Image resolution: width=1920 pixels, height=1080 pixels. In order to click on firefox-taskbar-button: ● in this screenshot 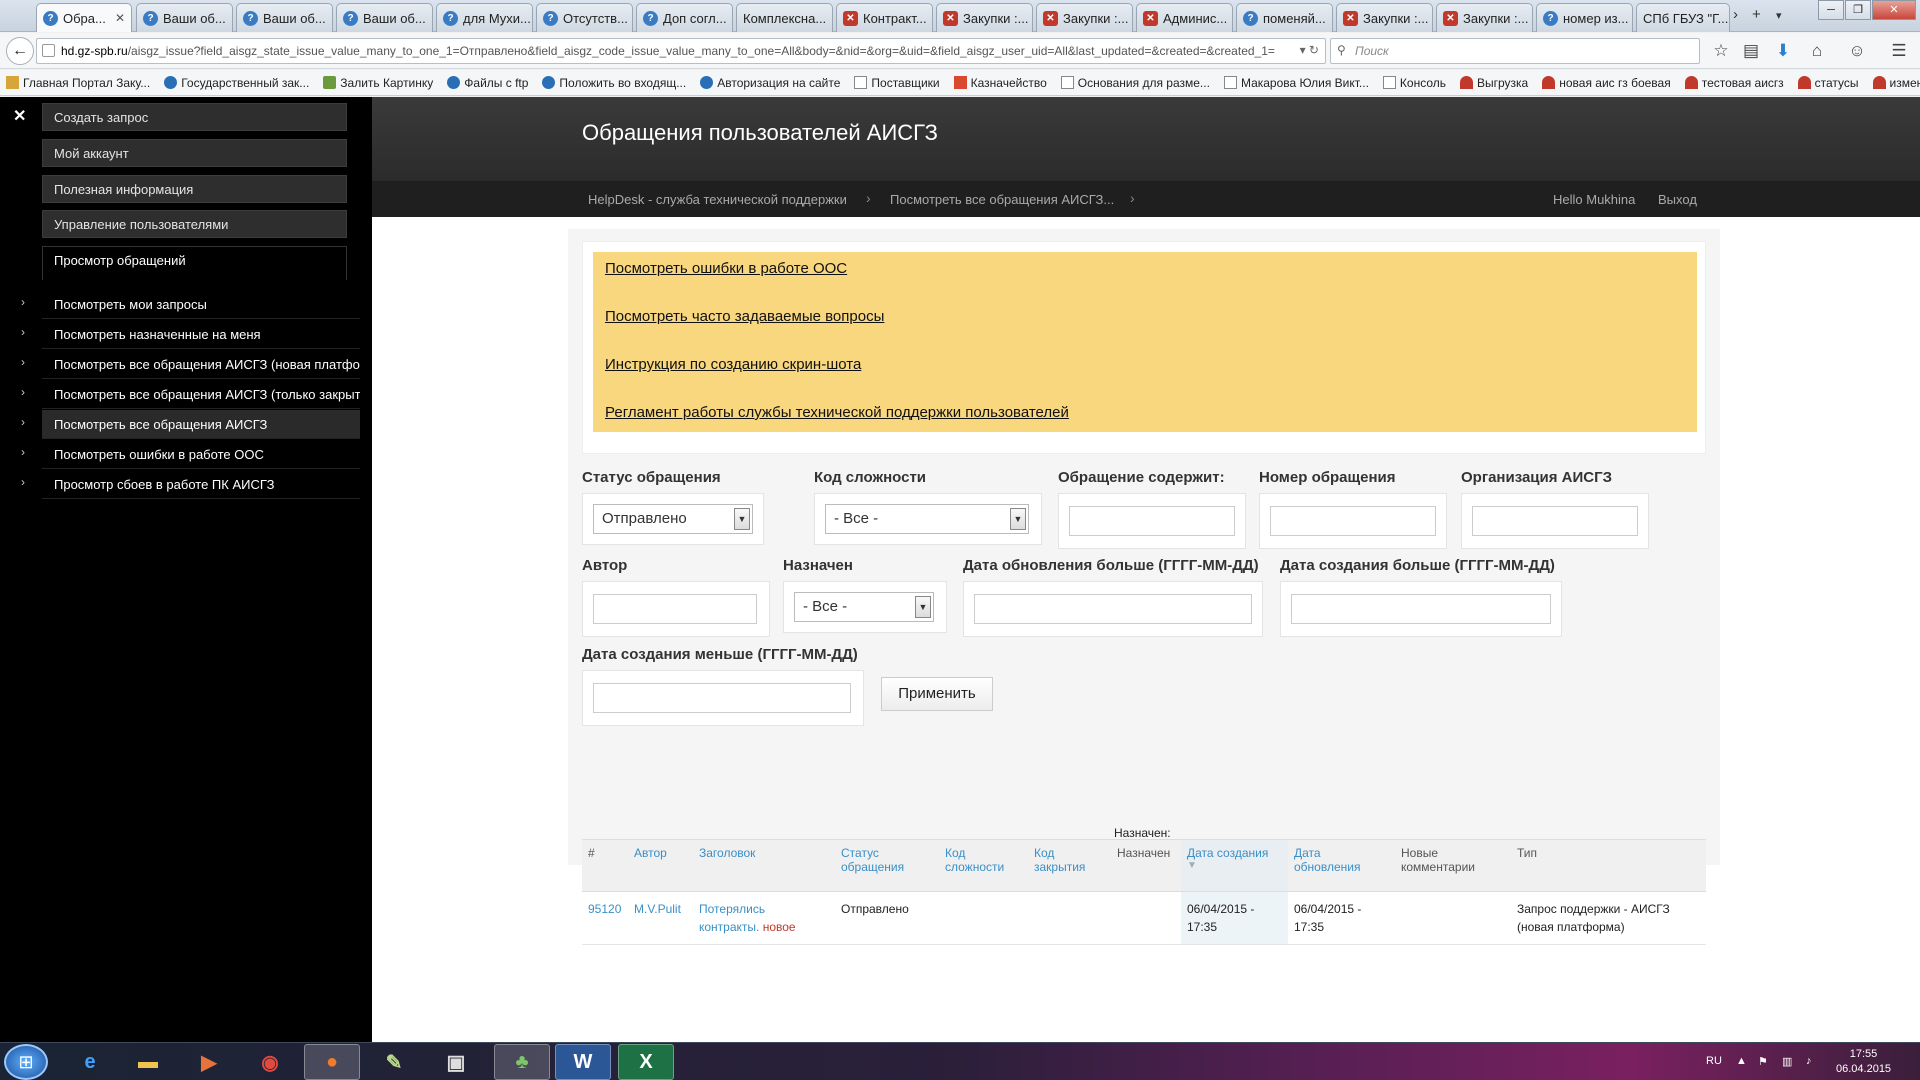, I will do `click(332, 1062)`.